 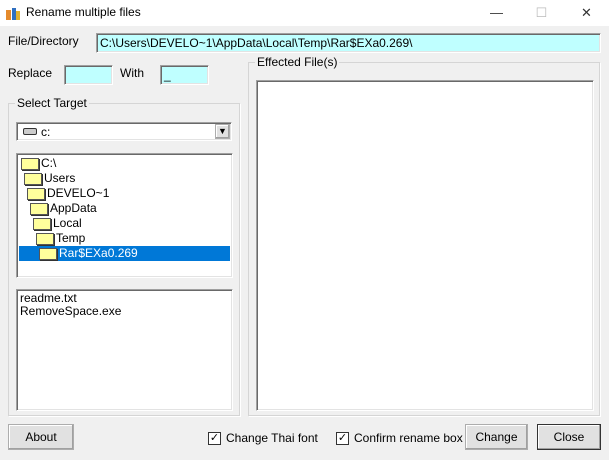 What do you see at coordinates (73, 208) in the screenshot?
I see `folder-name: AppData` at bounding box center [73, 208].